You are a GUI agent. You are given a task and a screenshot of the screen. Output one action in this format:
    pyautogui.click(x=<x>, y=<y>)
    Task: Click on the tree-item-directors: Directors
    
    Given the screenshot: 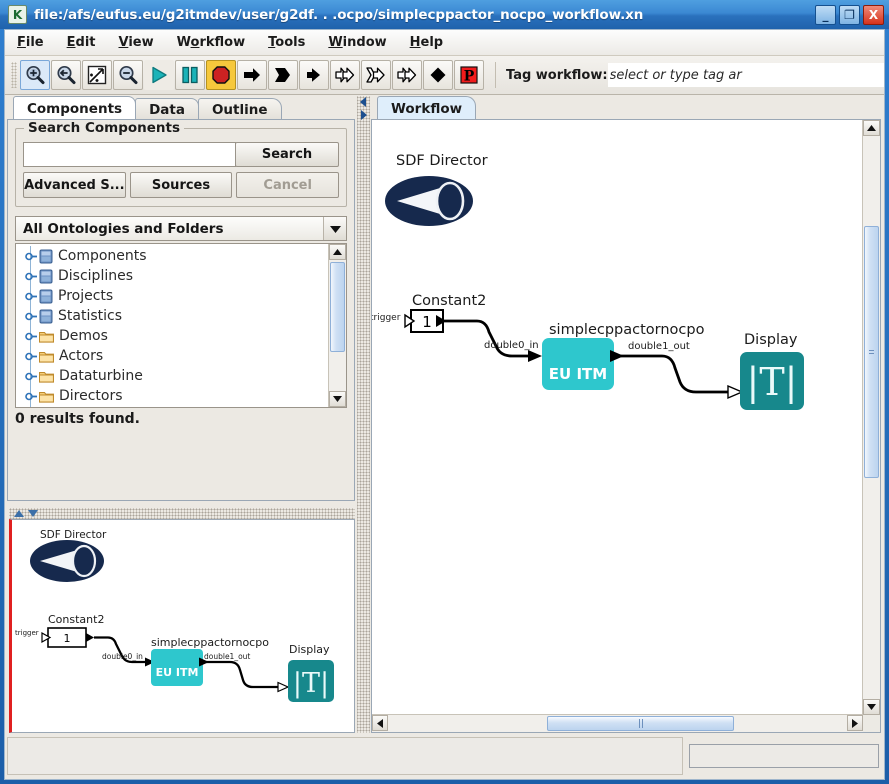 What is the action you would take?
    pyautogui.click(x=172, y=396)
    